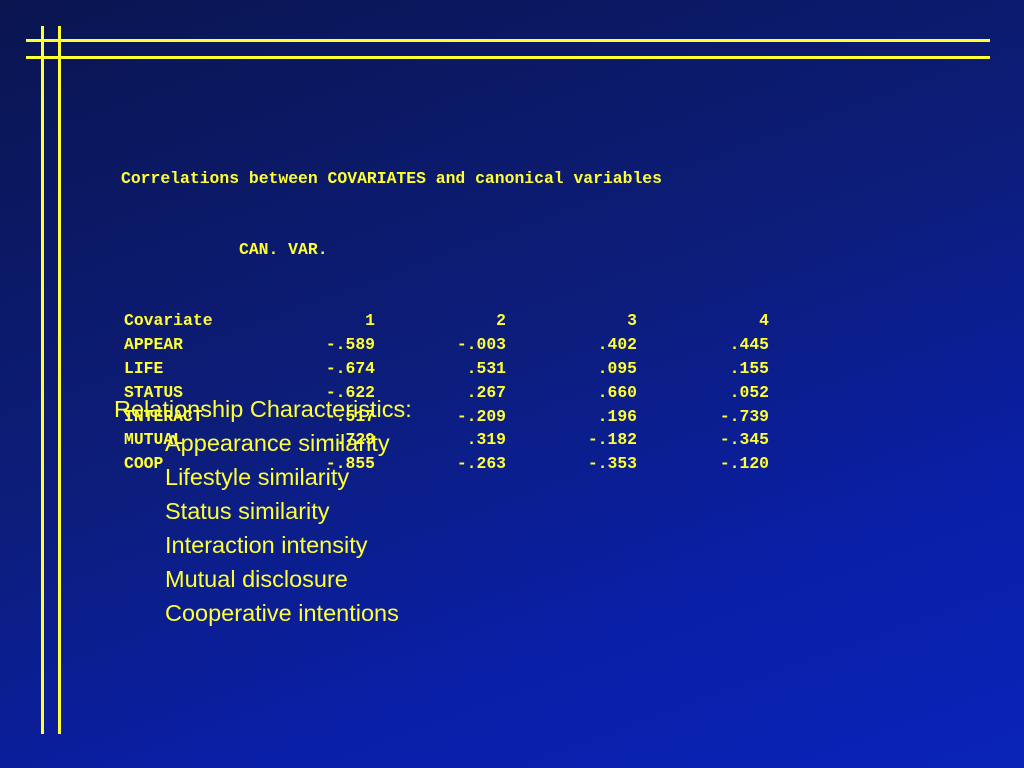 The height and width of the screenshot is (768, 1024). What do you see at coordinates (446, 345) in the screenshot?
I see `table-row: APPEAR -.589 -.003 .402 .445` at bounding box center [446, 345].